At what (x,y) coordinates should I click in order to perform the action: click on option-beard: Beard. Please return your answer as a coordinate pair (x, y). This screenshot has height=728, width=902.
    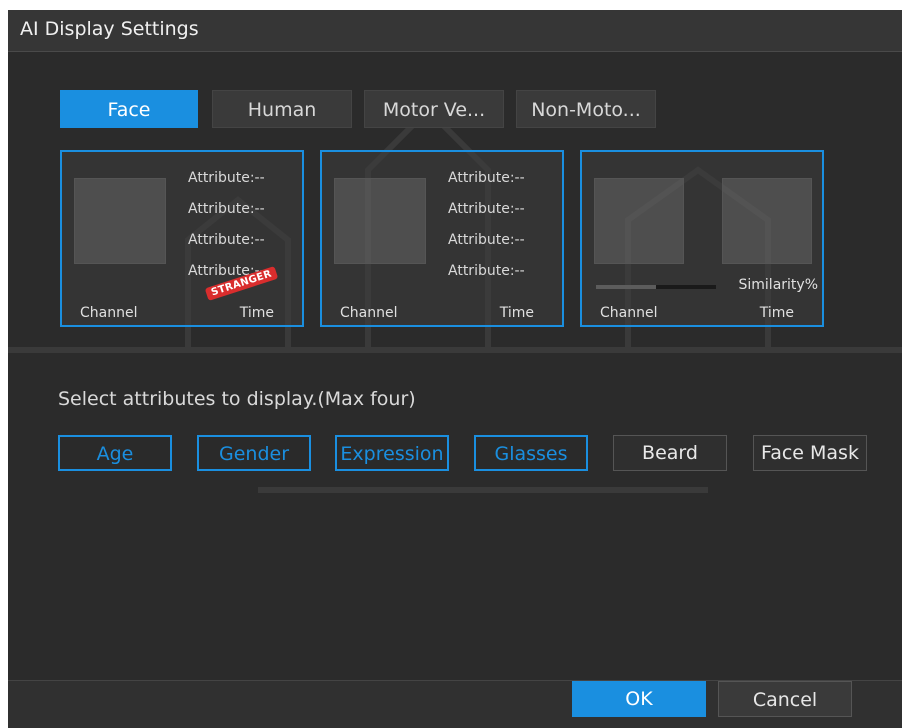
    Looking at the image, I should click on (670, 453).